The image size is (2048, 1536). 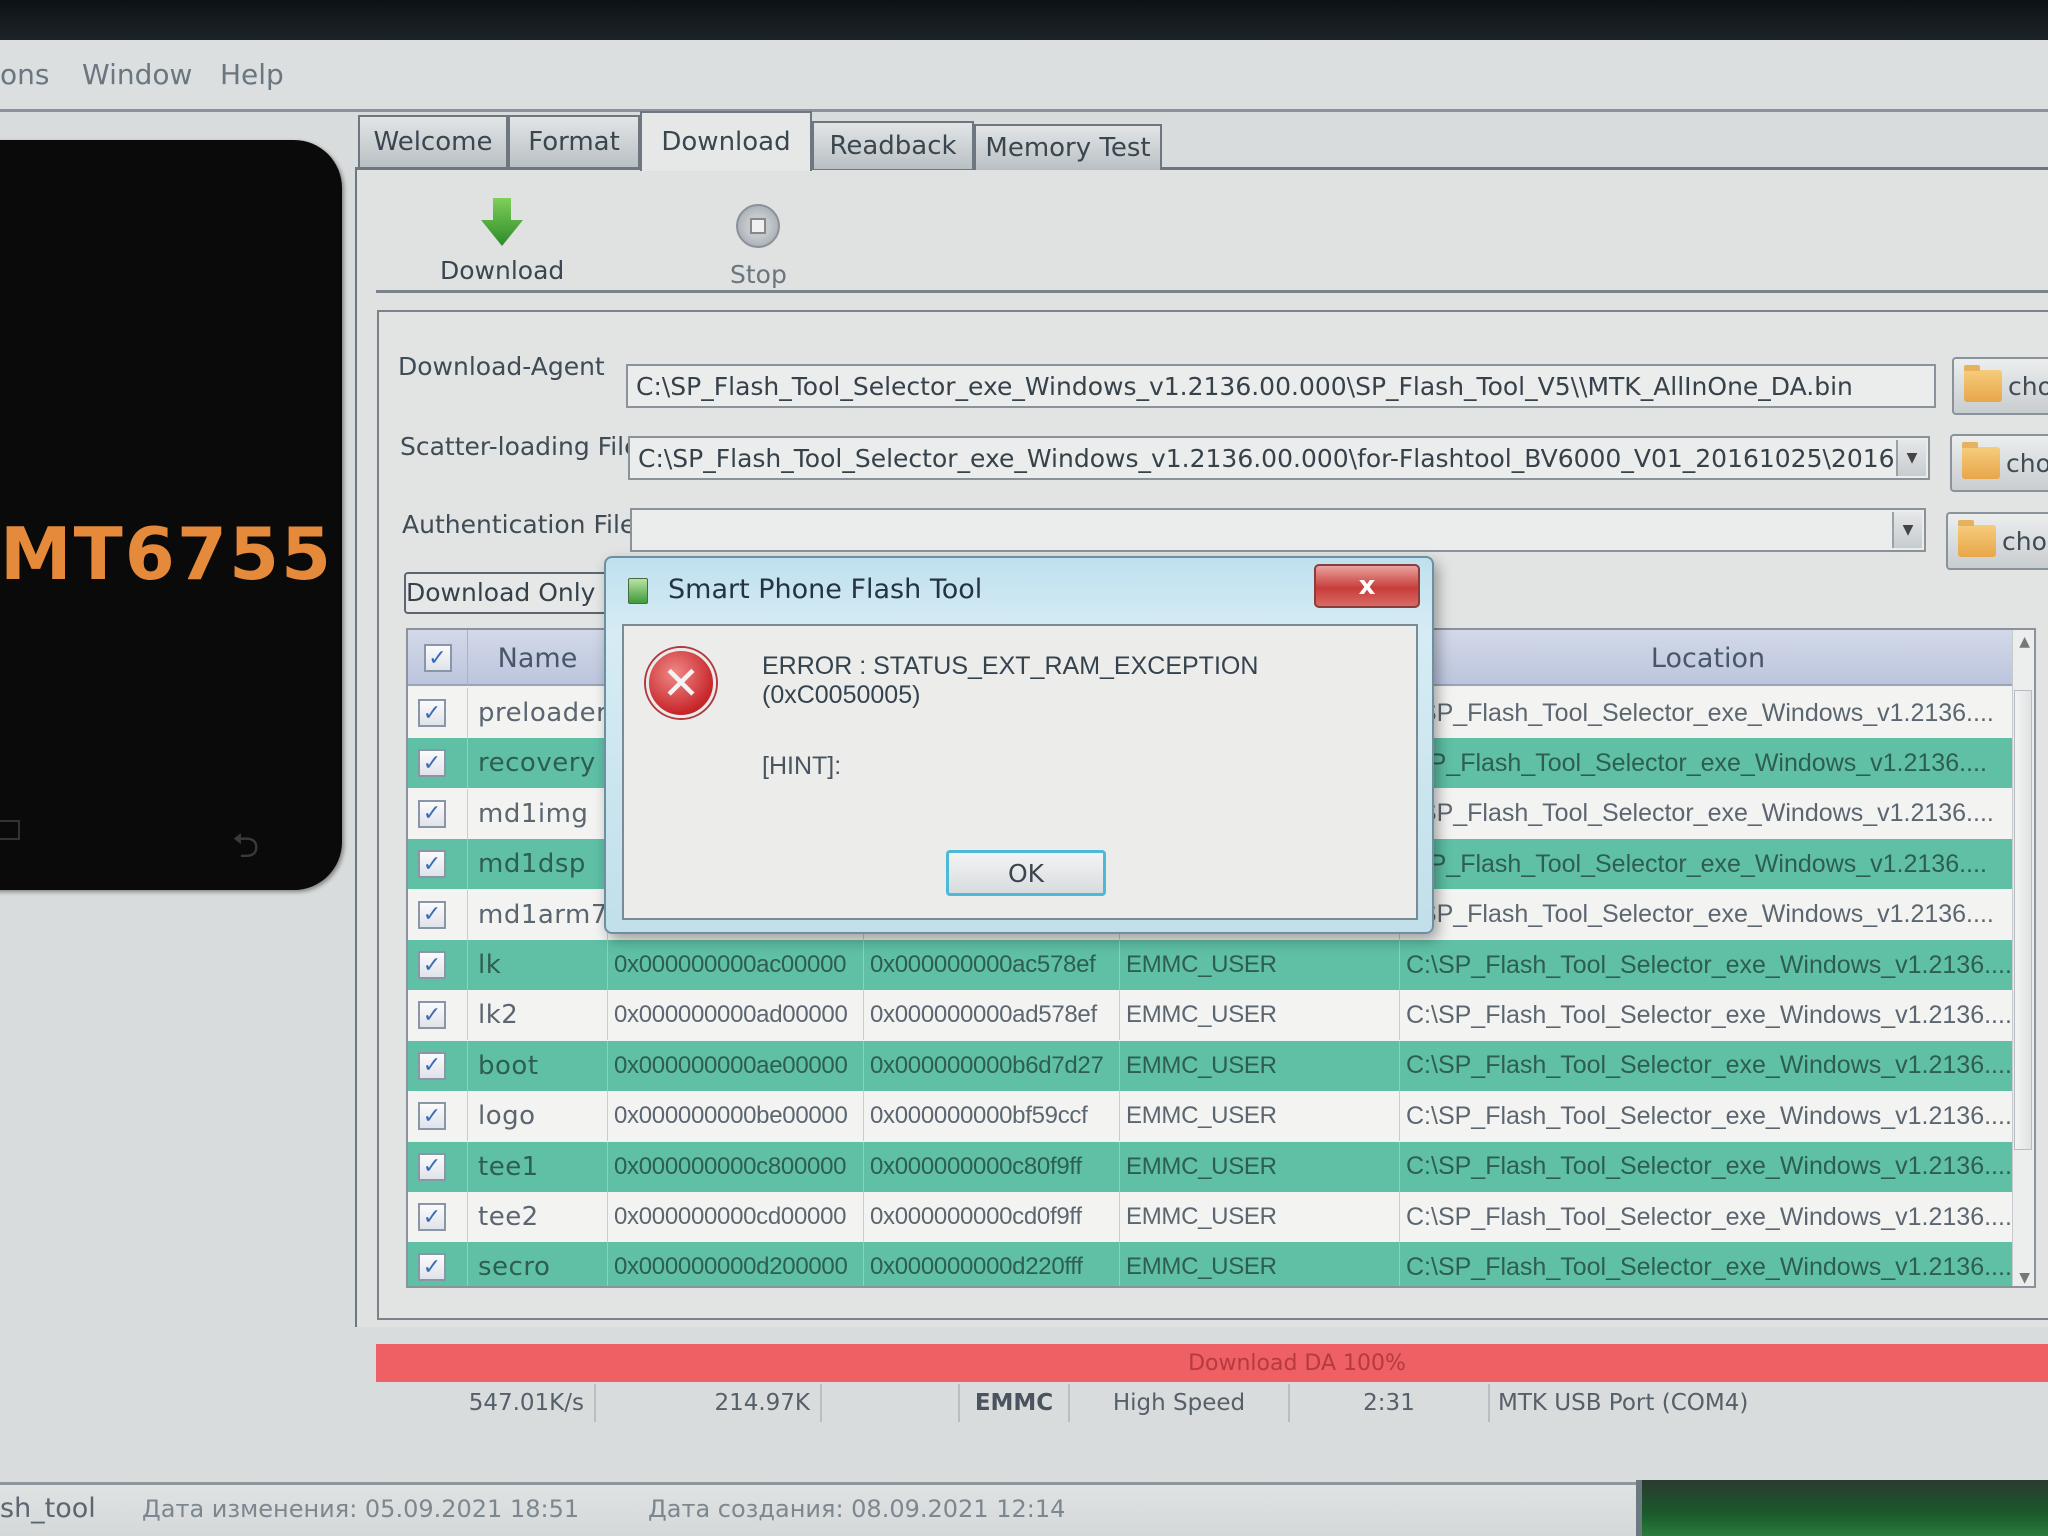 I want to click on da-choose-button: choose, so click(x=2000, y=386).